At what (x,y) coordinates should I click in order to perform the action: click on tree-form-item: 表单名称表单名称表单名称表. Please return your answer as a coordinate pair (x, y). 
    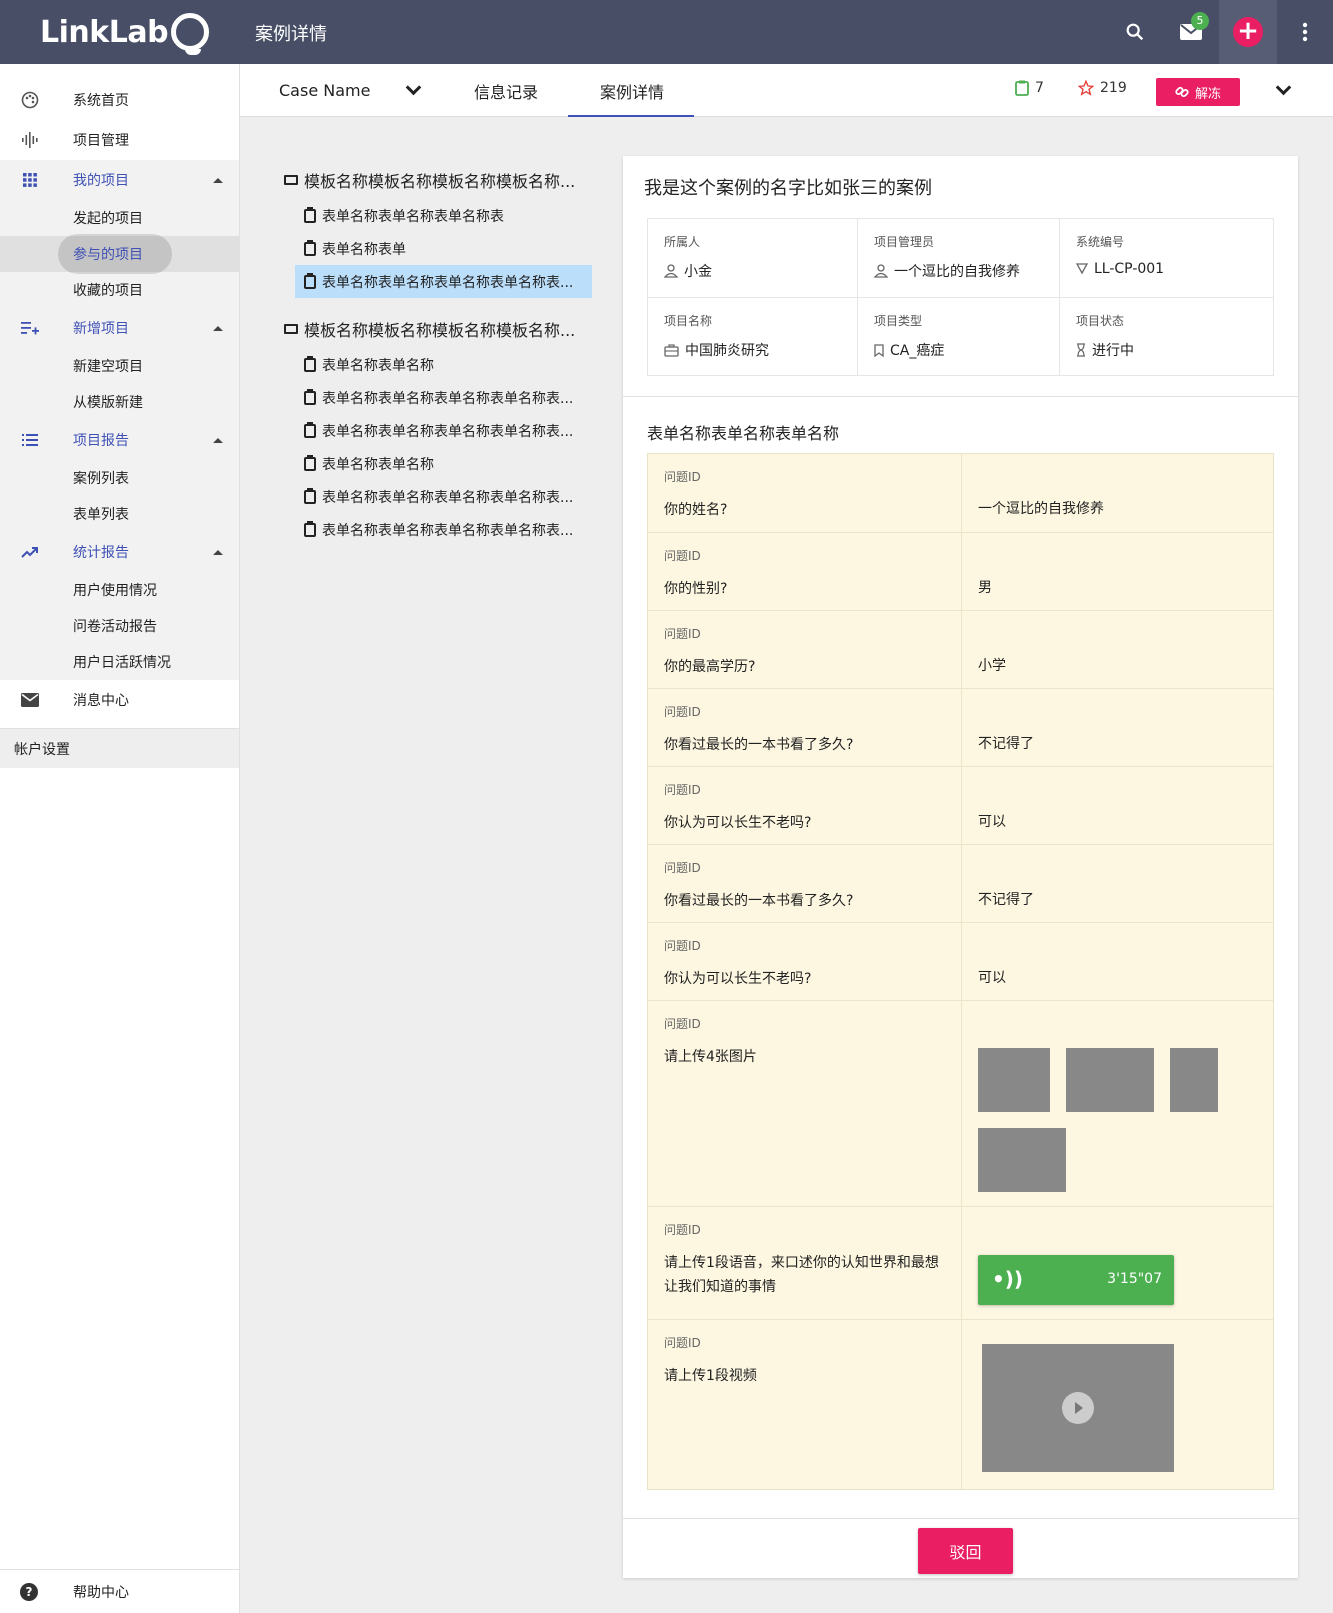
    Looking at the image, I should click on (439, 215).